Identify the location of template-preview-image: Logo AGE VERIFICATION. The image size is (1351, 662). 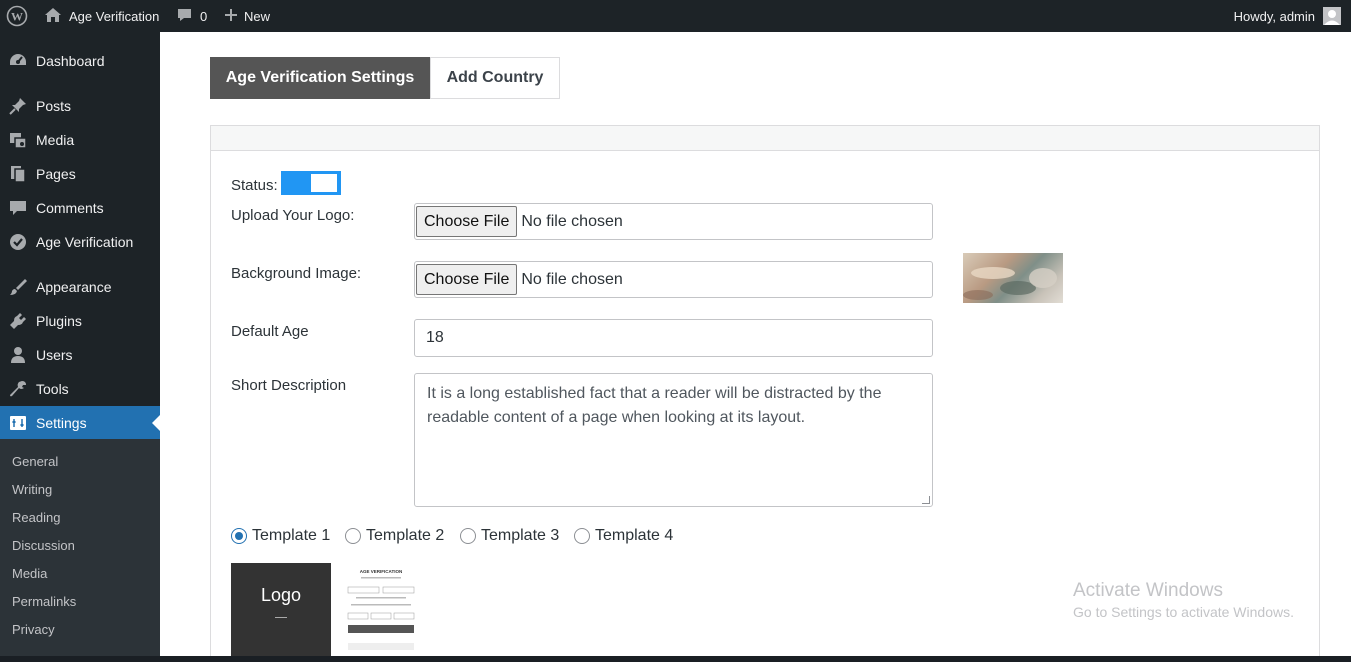
(331, 612).